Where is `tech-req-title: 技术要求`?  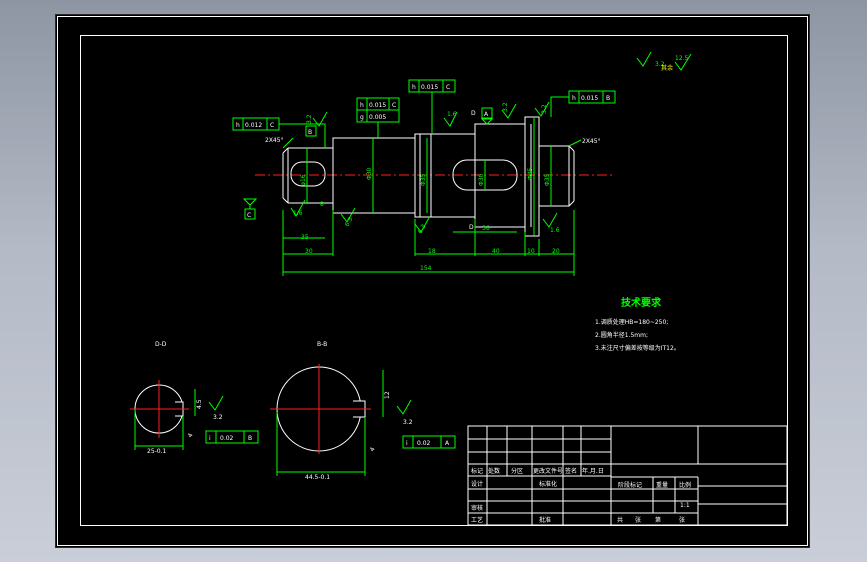 tech-req-title: 技术要求 is located at coordinates (641, 302).